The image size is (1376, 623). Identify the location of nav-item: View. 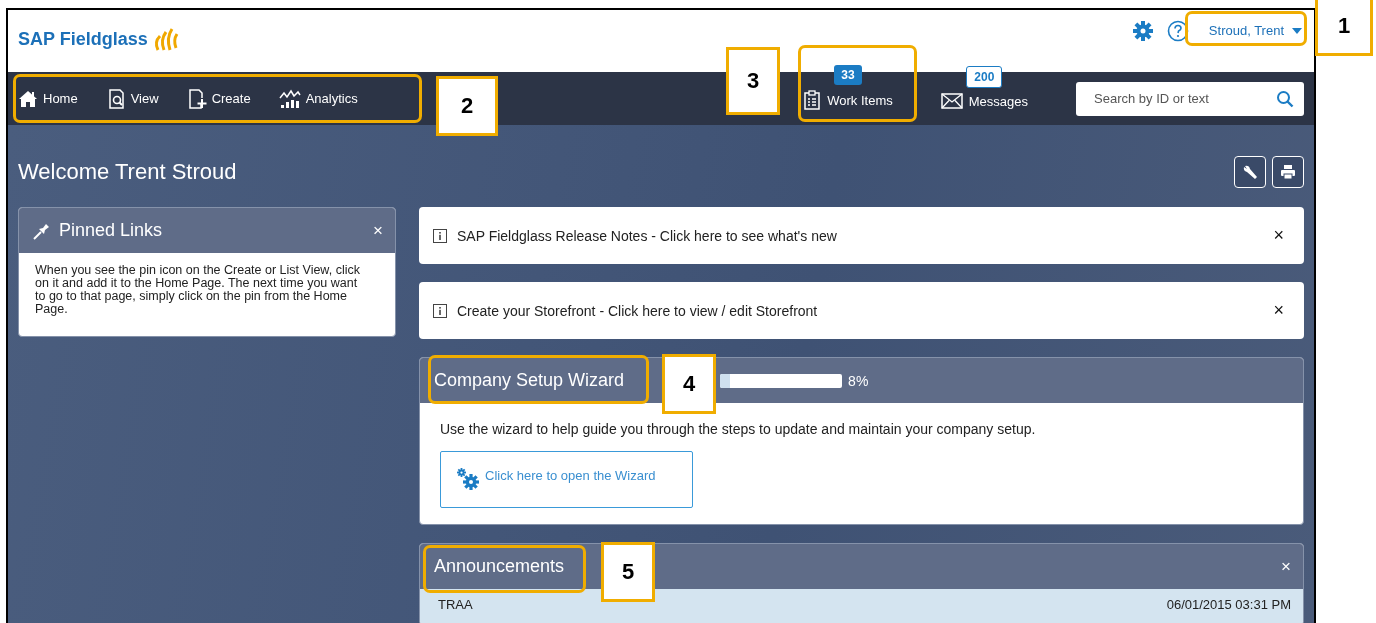
(132, 98).